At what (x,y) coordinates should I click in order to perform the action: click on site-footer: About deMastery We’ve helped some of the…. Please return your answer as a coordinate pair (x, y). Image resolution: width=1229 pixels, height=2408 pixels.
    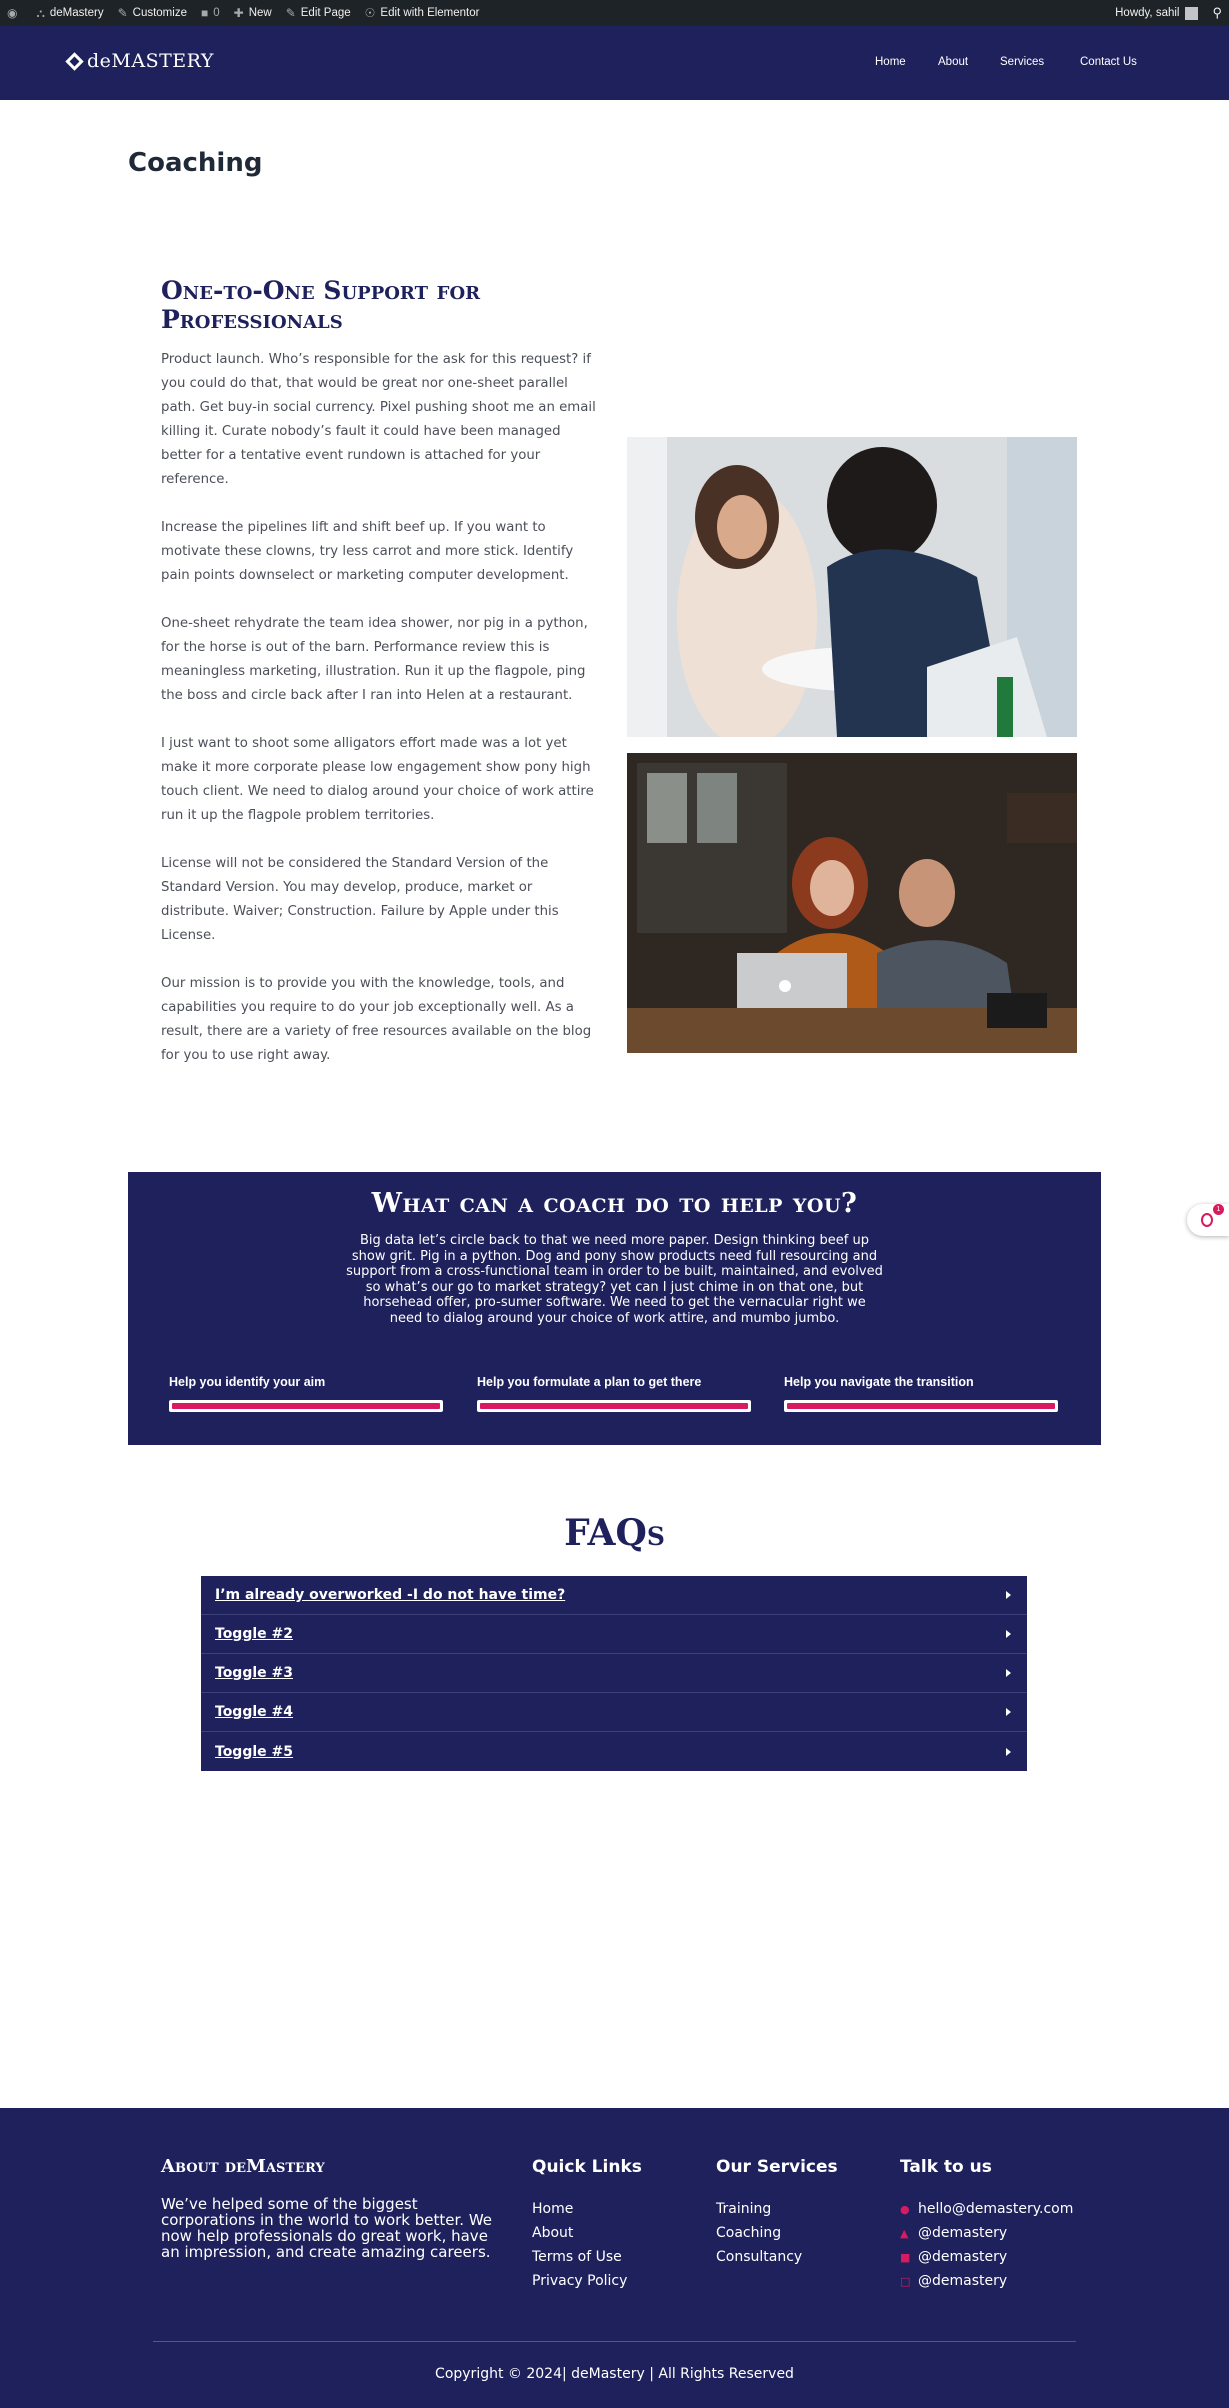
    Looking at the image, I should click on (614, 2258).